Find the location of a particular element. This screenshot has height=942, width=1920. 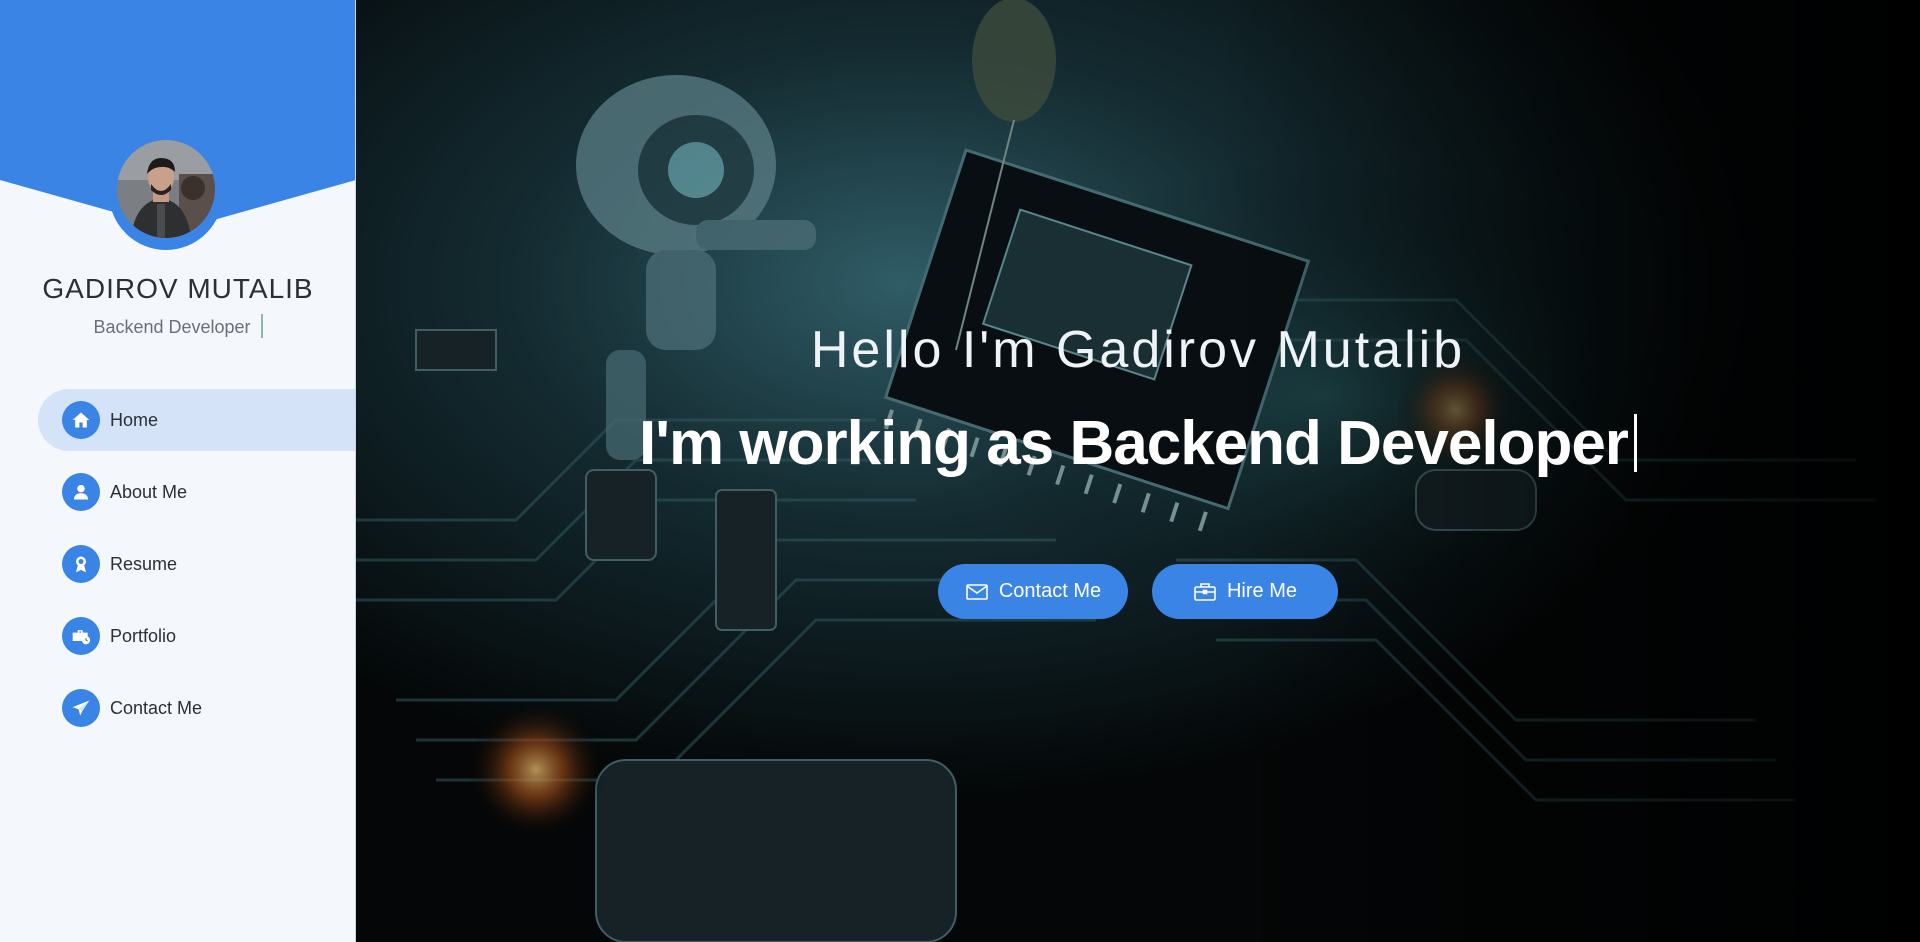

envelope-icon is located at coordinates (977, 591).